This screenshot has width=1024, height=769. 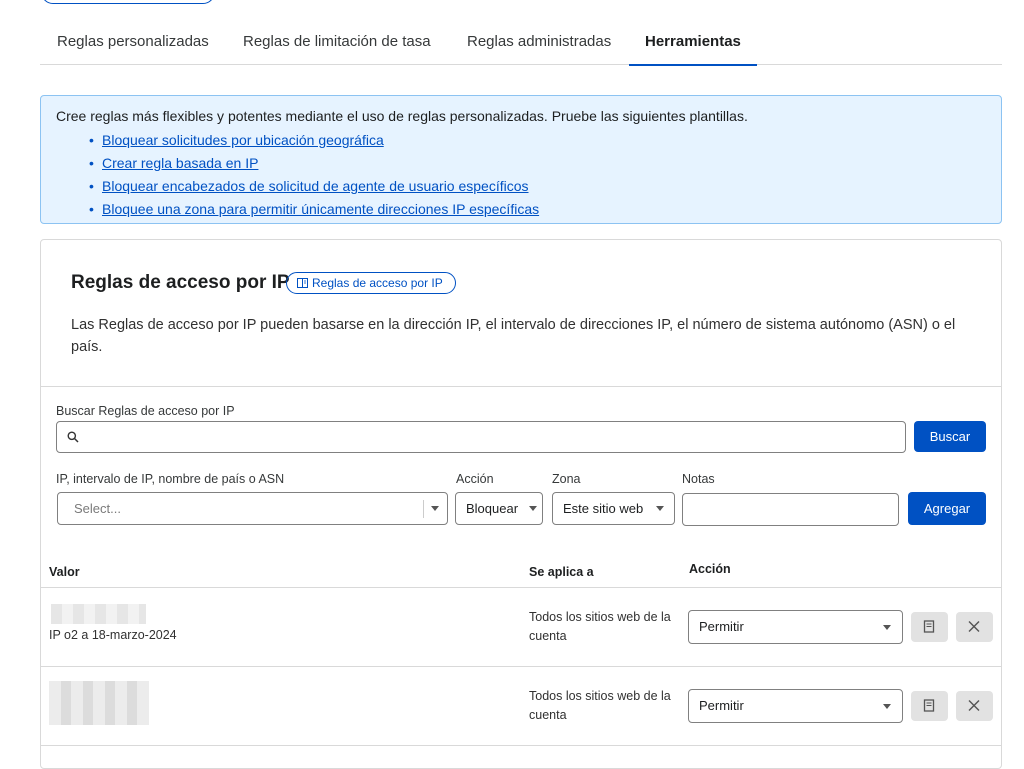 I want to click on top-partial-button, so click(x=128, y=2).